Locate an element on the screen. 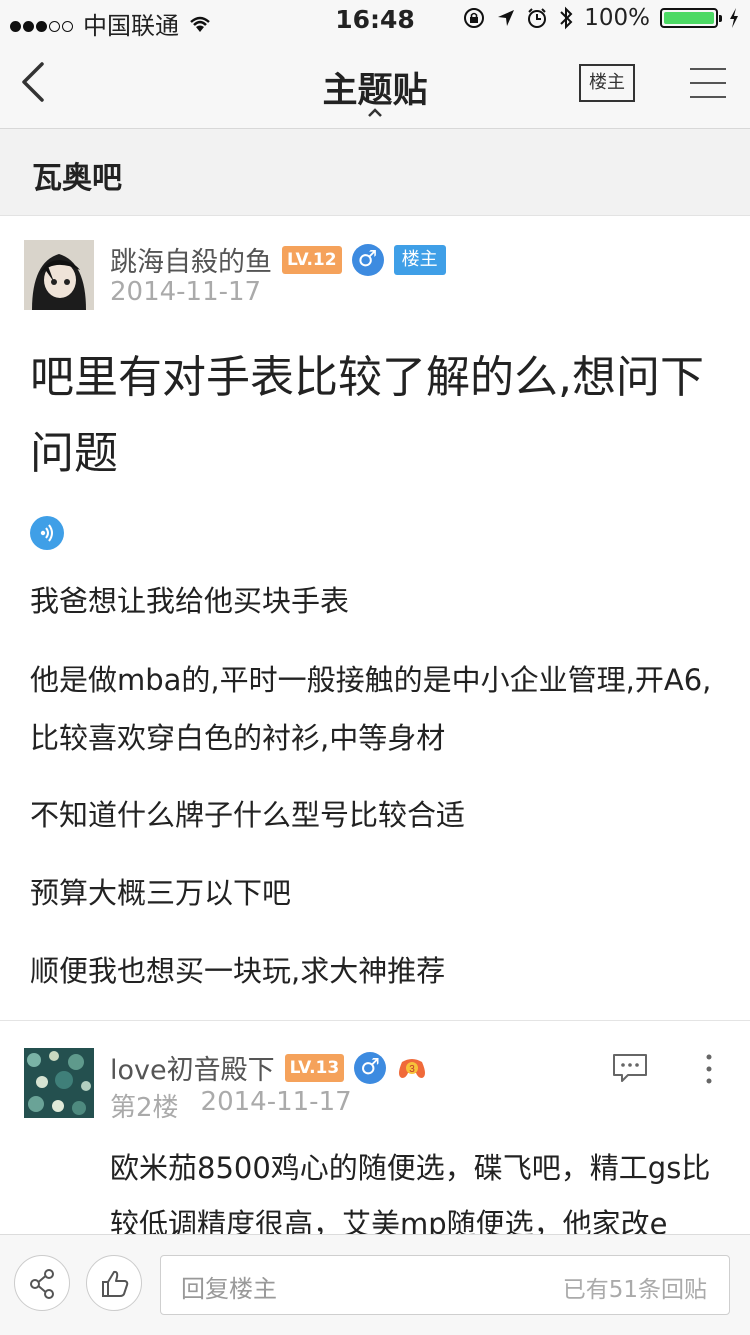 This screenshot has width=750, height=1335. svg-text: 3 is located at coordinates (412, 1069).